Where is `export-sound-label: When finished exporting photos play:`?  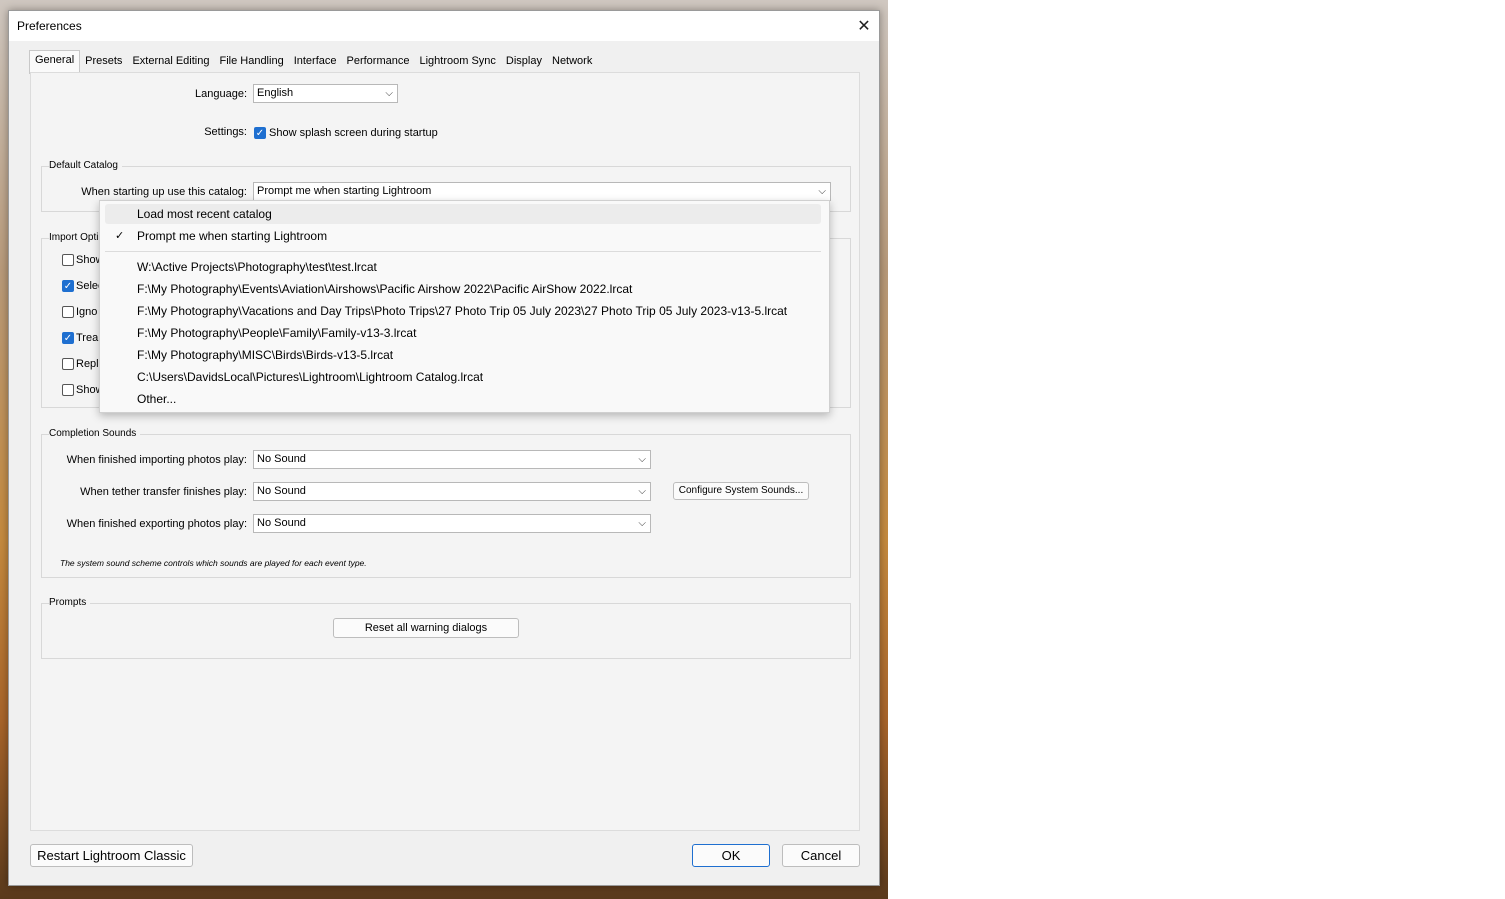 export-sound-label: When finished exporting photos play: is located at coordinates (156, 524).